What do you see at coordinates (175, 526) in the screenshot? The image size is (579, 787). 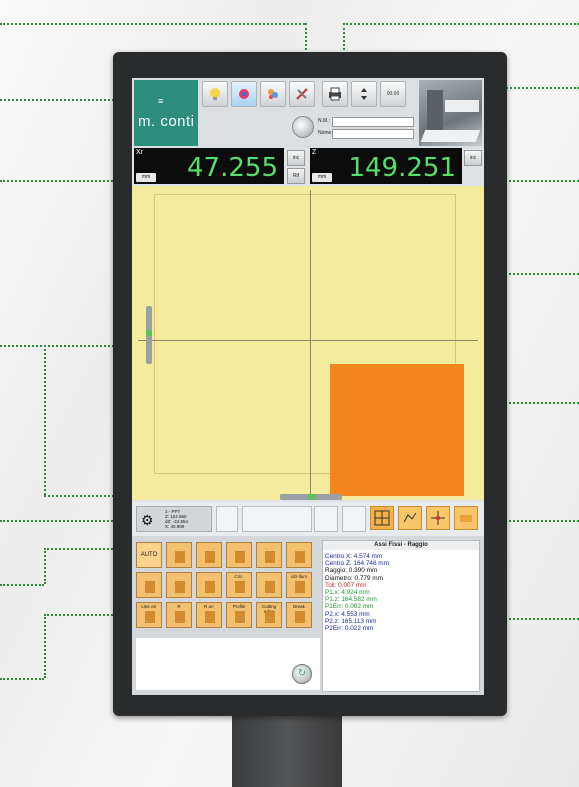 I see `info-line-4: X: 40.990` at bounding box center [175, 526].